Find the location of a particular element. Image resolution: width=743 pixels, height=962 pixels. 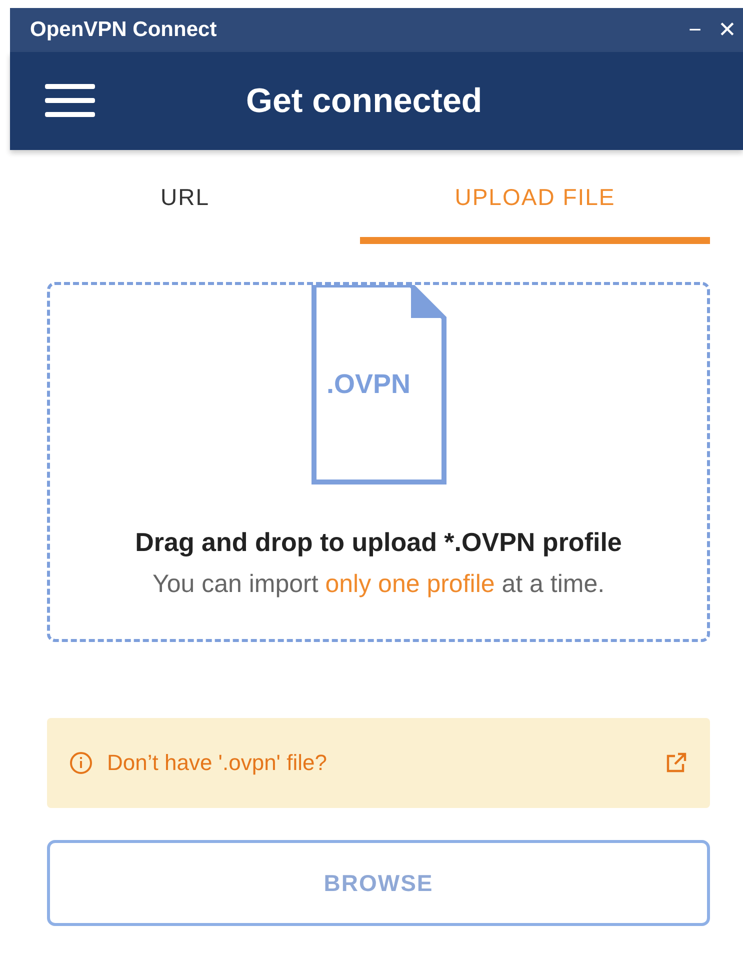

file-icon is located at coordinates (378, 385).